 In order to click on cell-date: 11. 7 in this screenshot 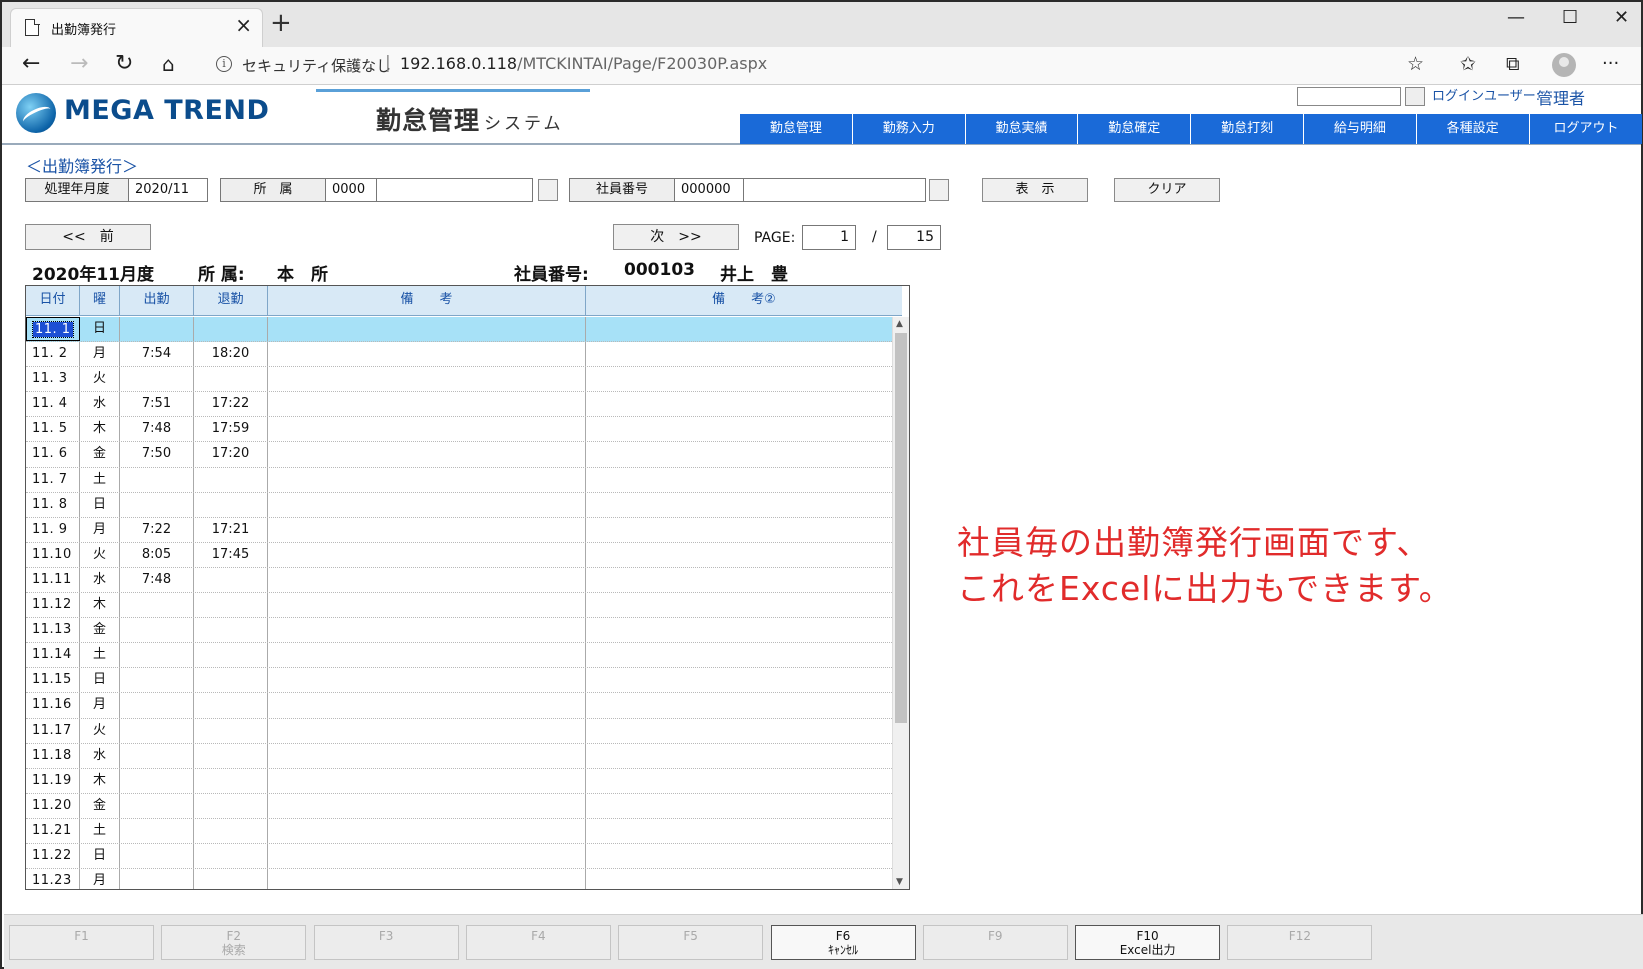, I will do `click(53, 479)`.